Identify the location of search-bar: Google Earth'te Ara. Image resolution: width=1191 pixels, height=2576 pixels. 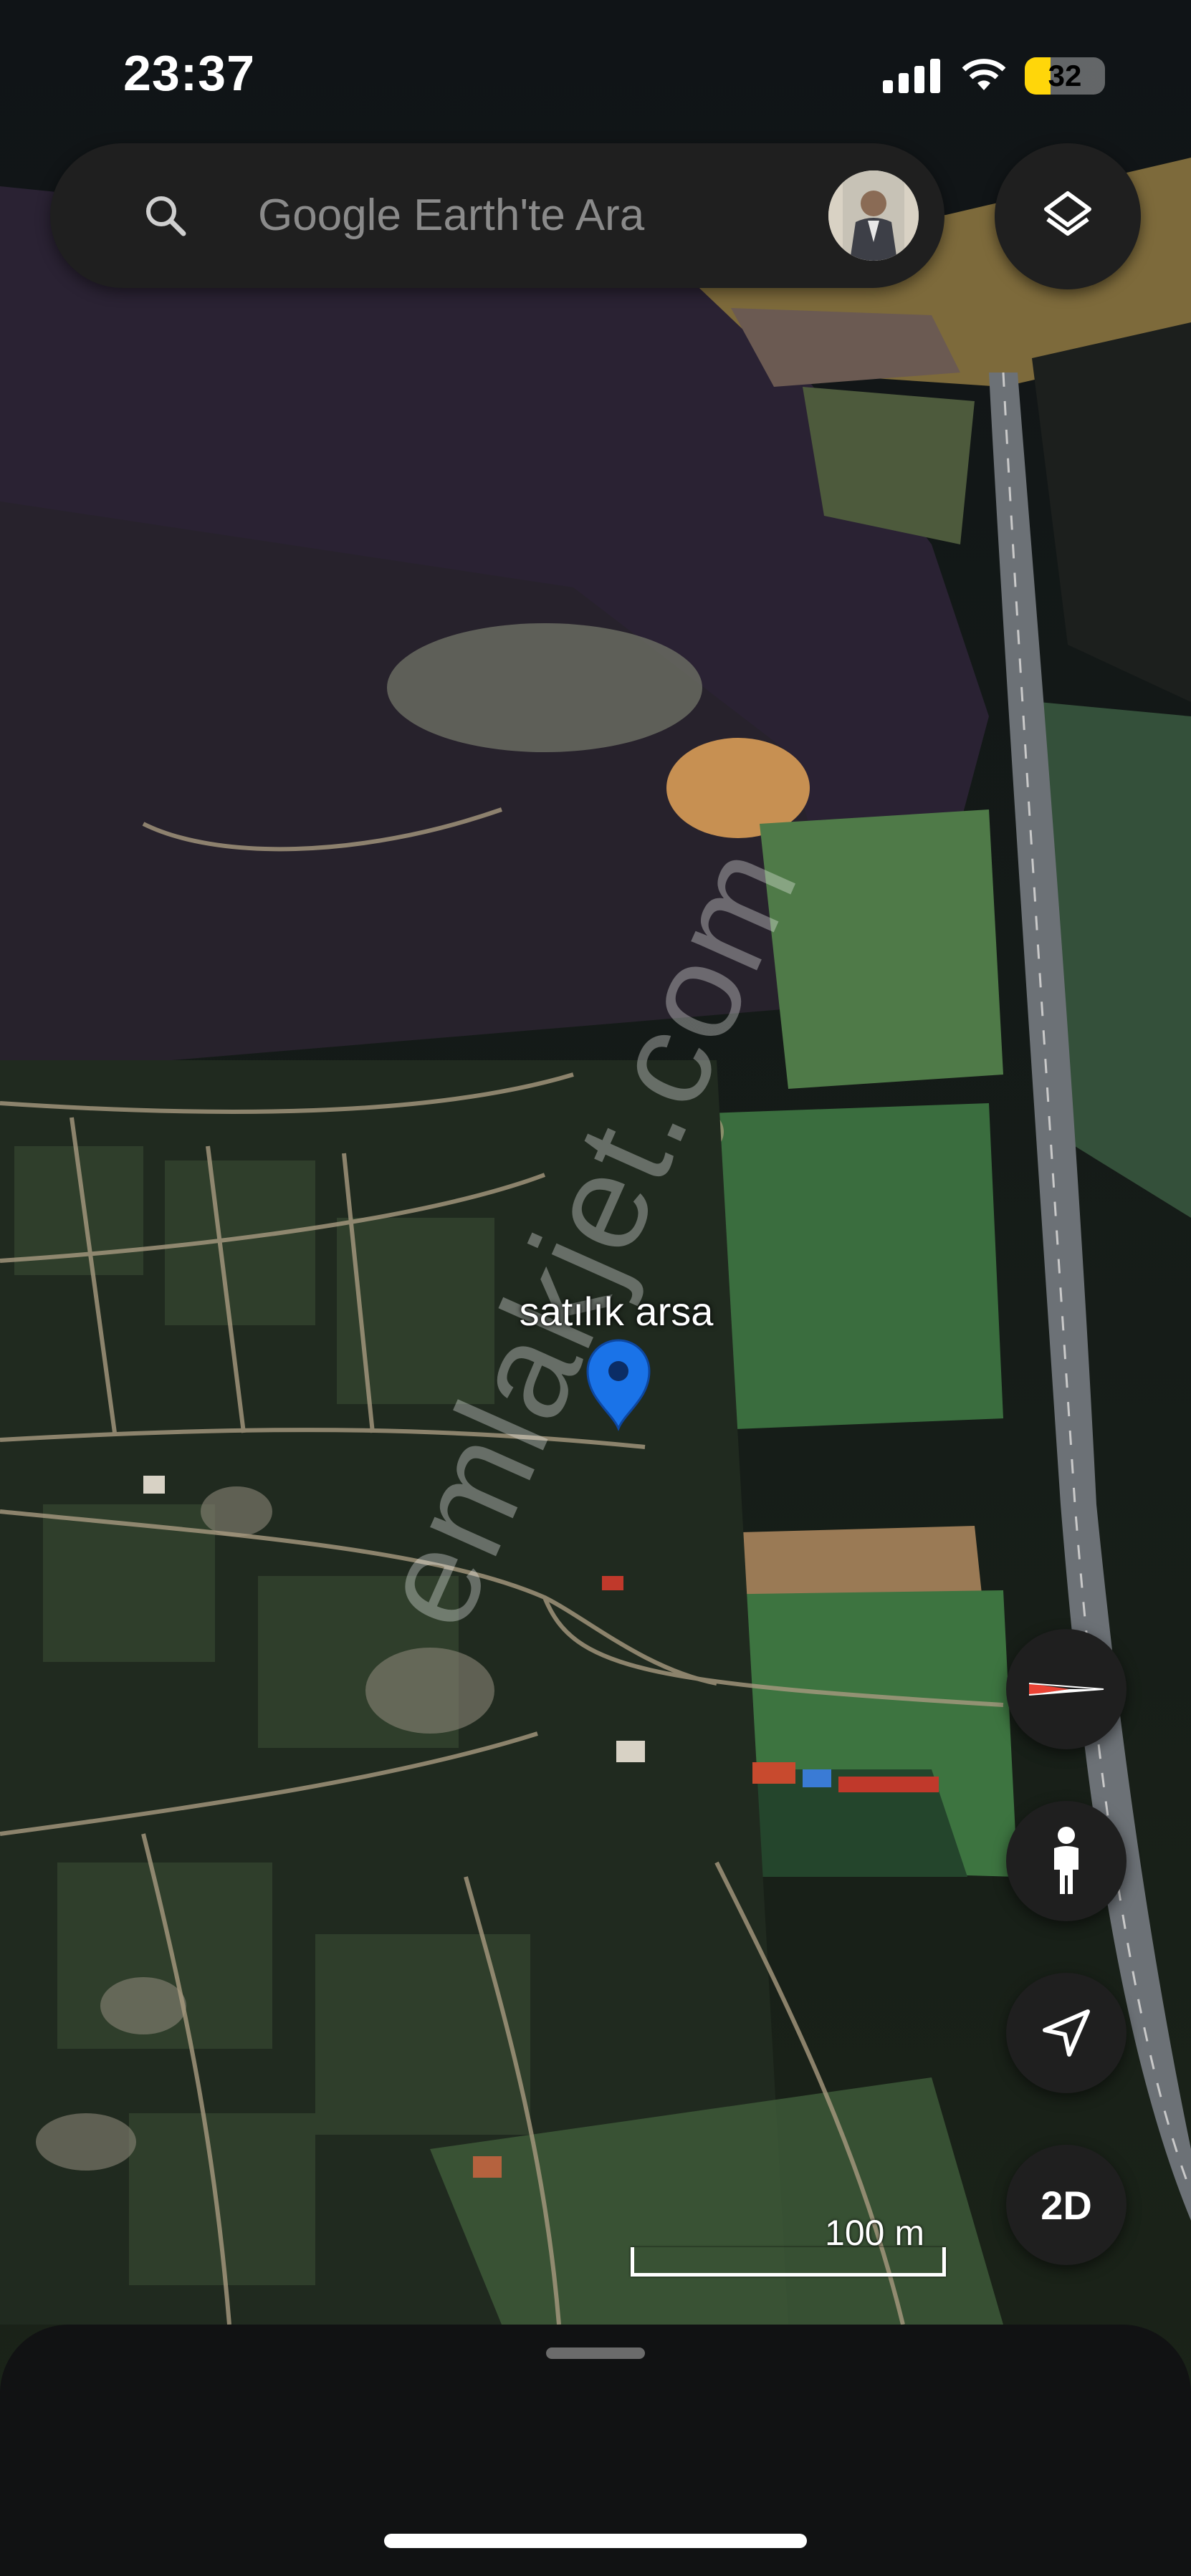
(497, 215).